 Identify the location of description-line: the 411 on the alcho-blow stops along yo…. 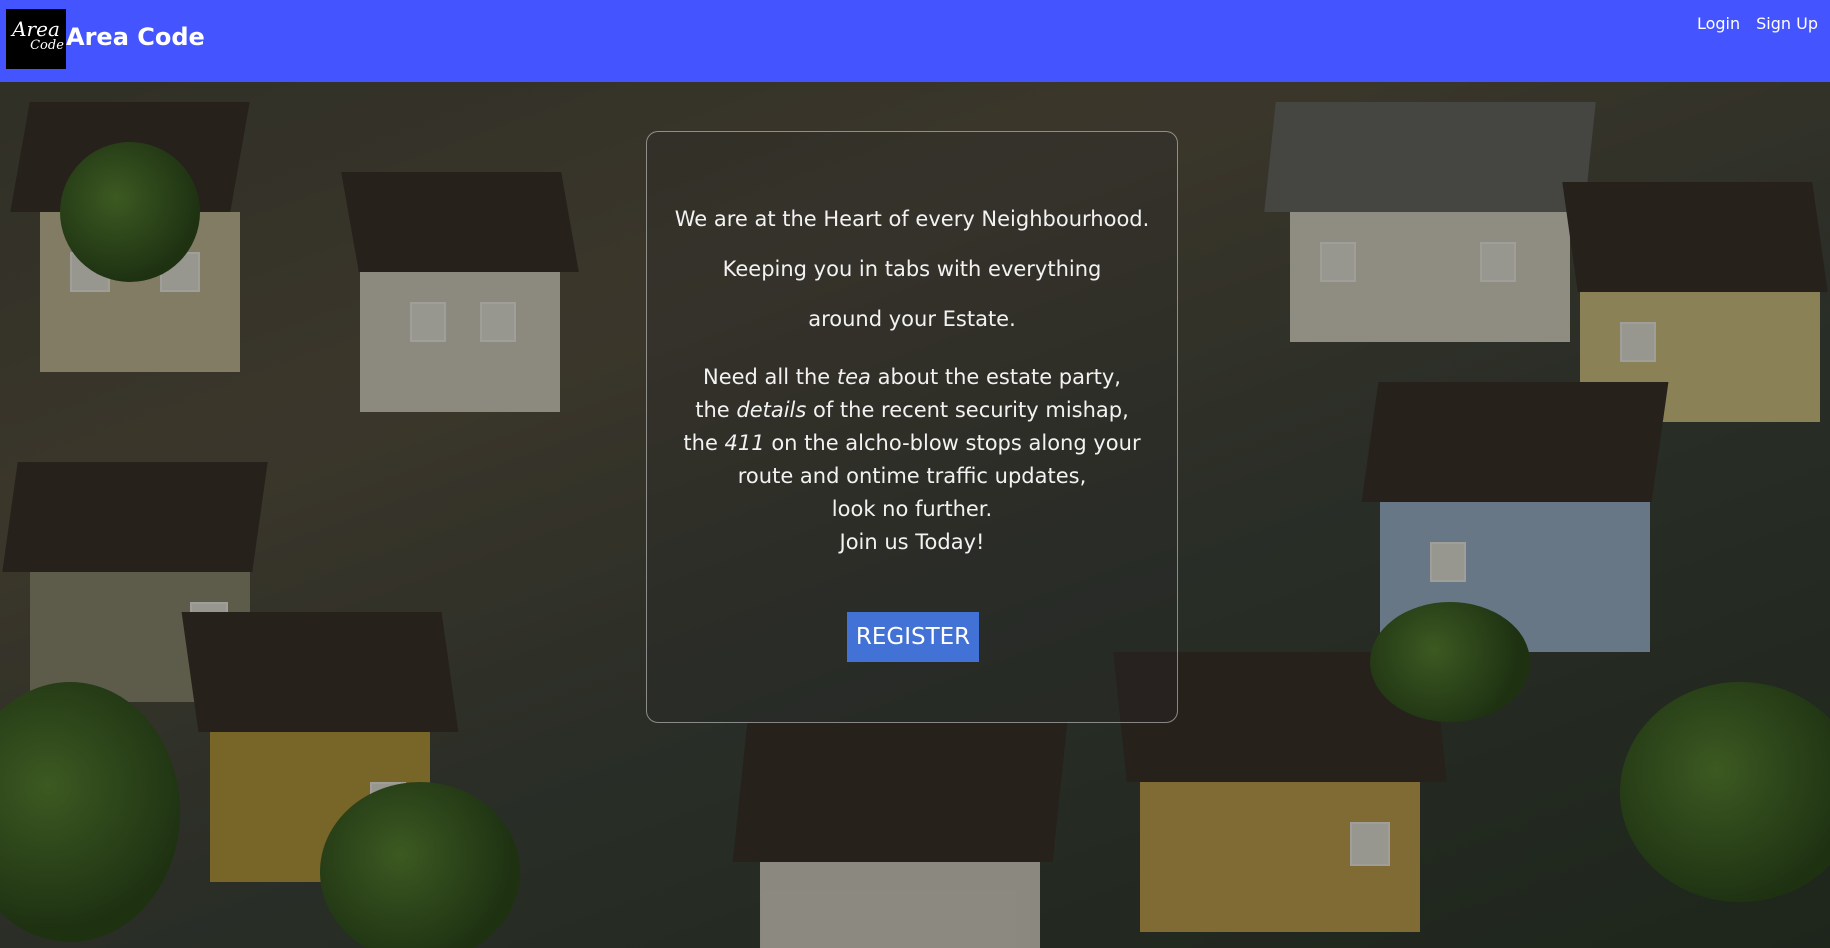
(912, 443).